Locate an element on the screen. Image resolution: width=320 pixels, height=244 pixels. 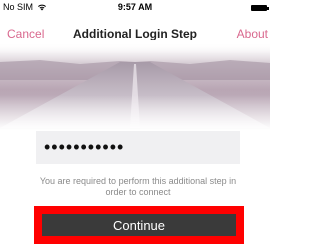
battery-icon is located at coordinates (260, 8).